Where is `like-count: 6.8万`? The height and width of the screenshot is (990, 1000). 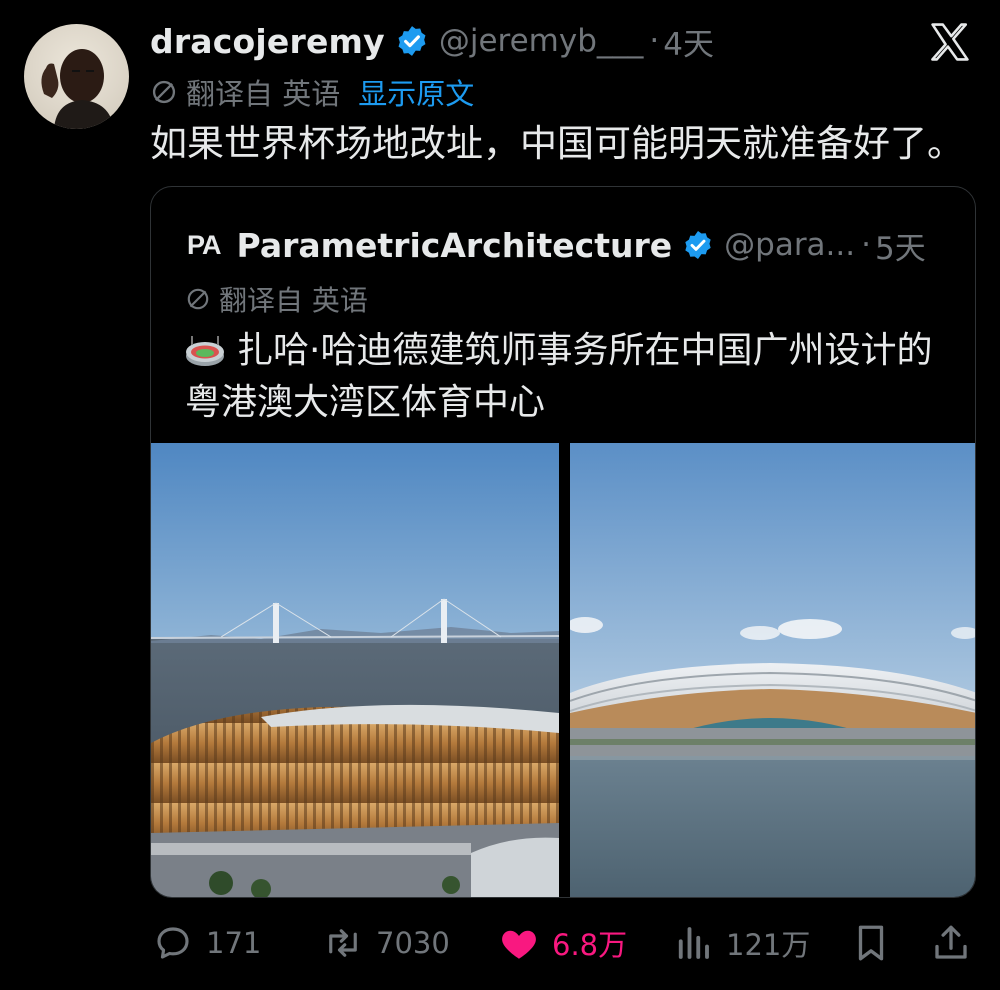 like-count: 6.8万 is located at coordinates (590, 945).